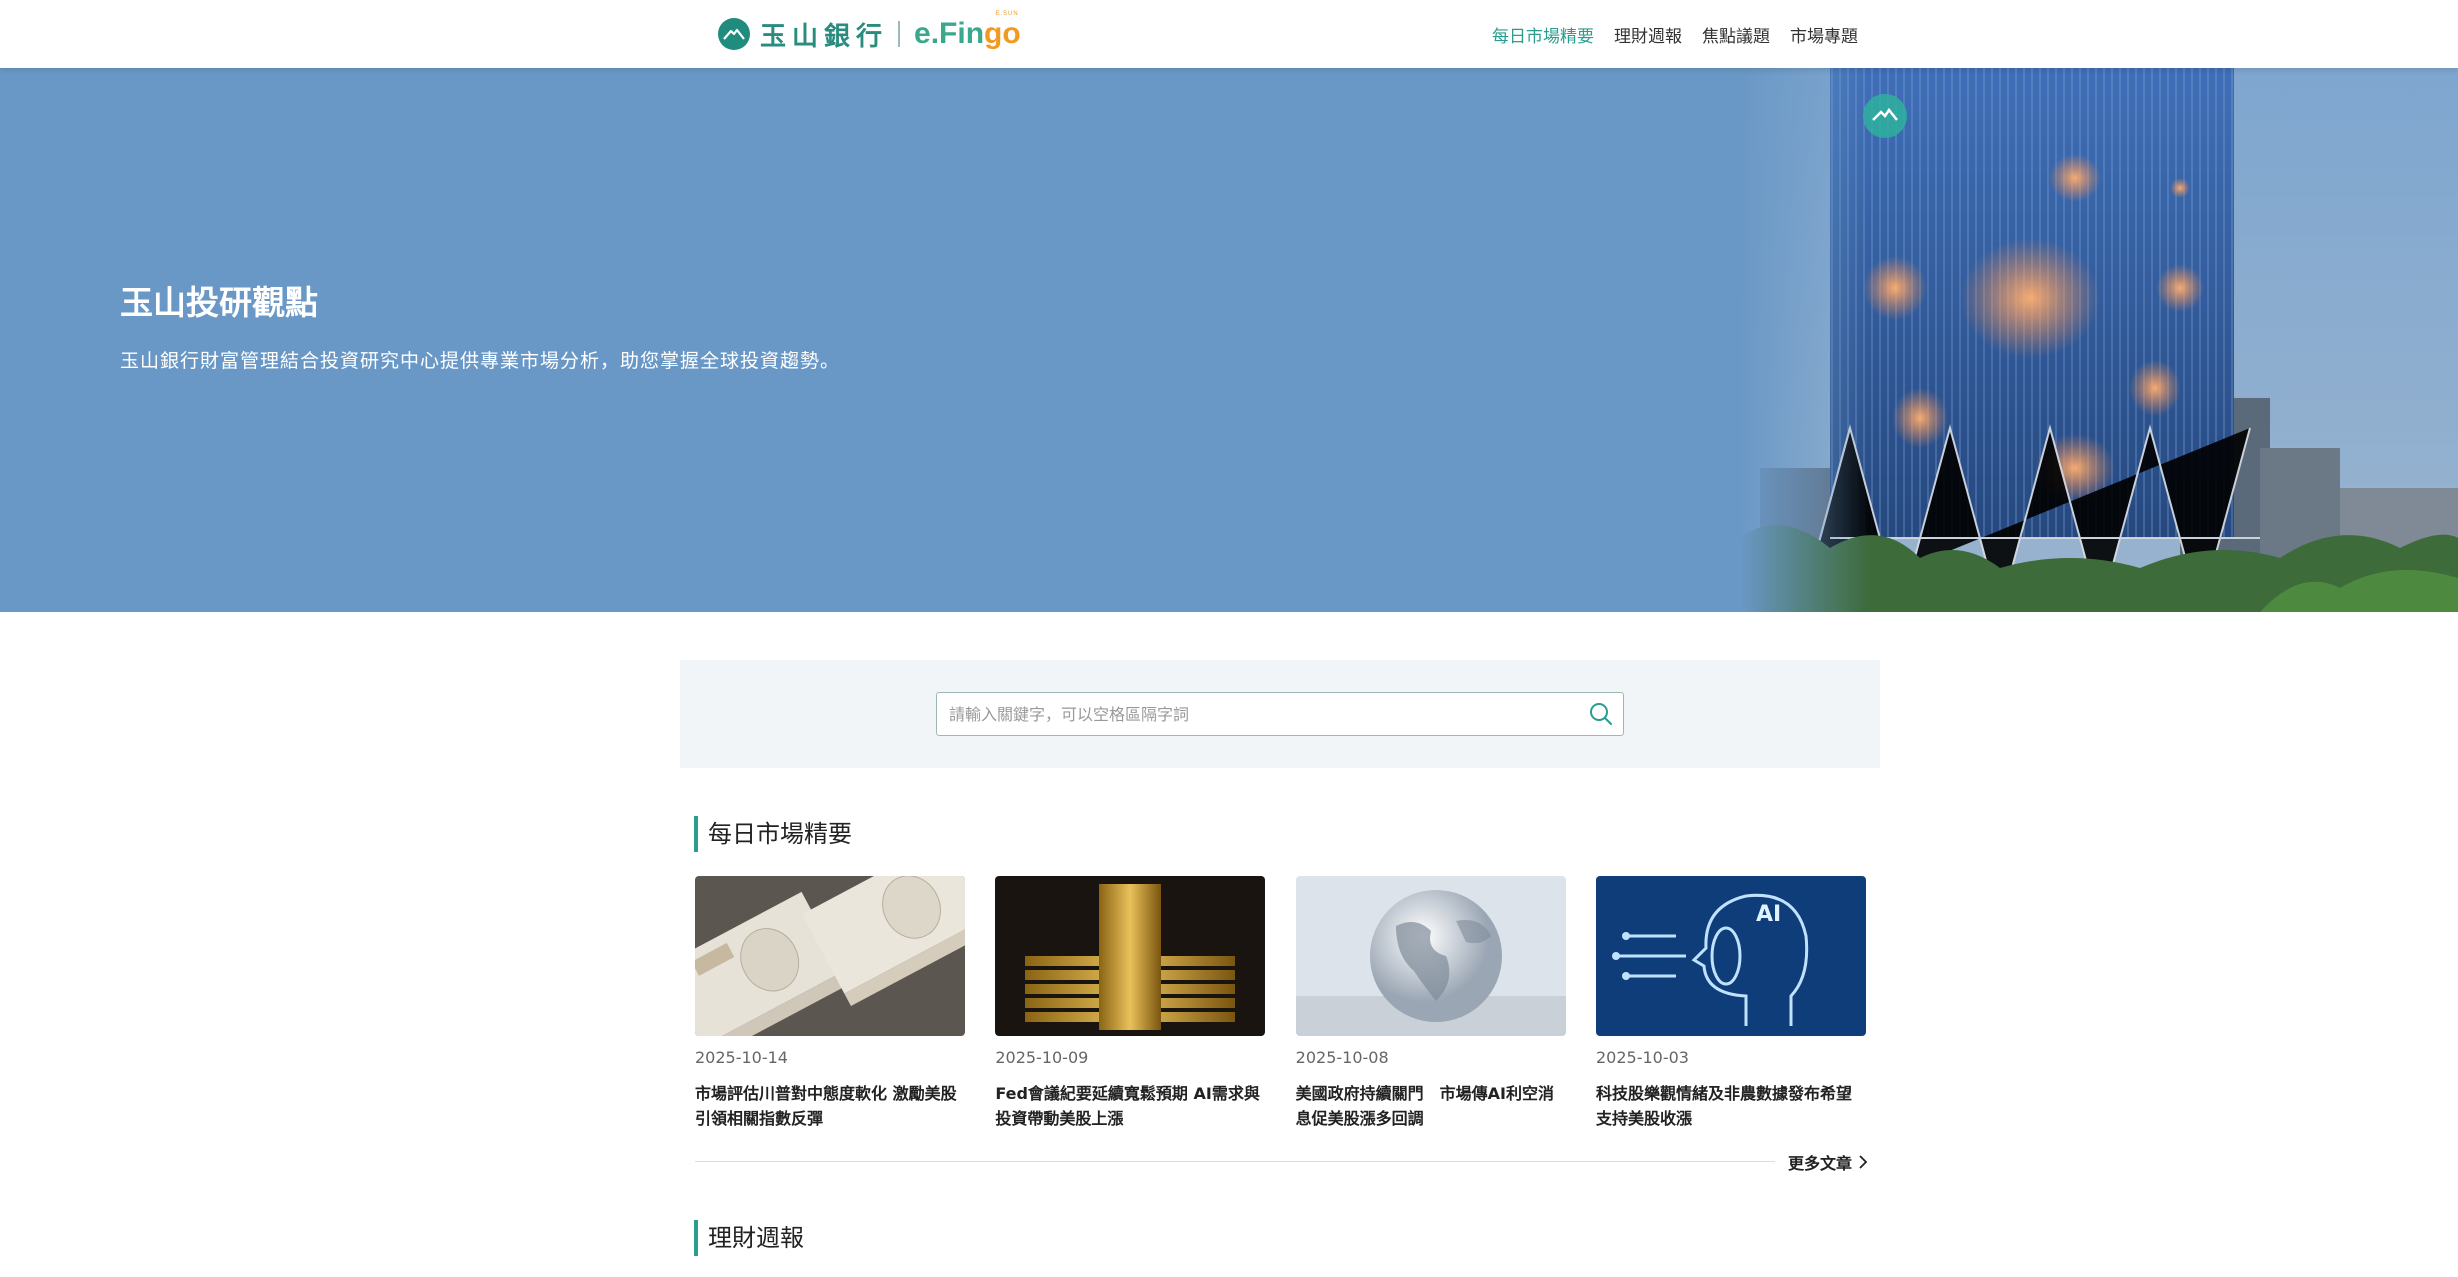  What do you see at coordinates (1736, 34) in the screenshot?
I see `nav-focus-topics: 焦點議題` at bounding box center [1736, 34].